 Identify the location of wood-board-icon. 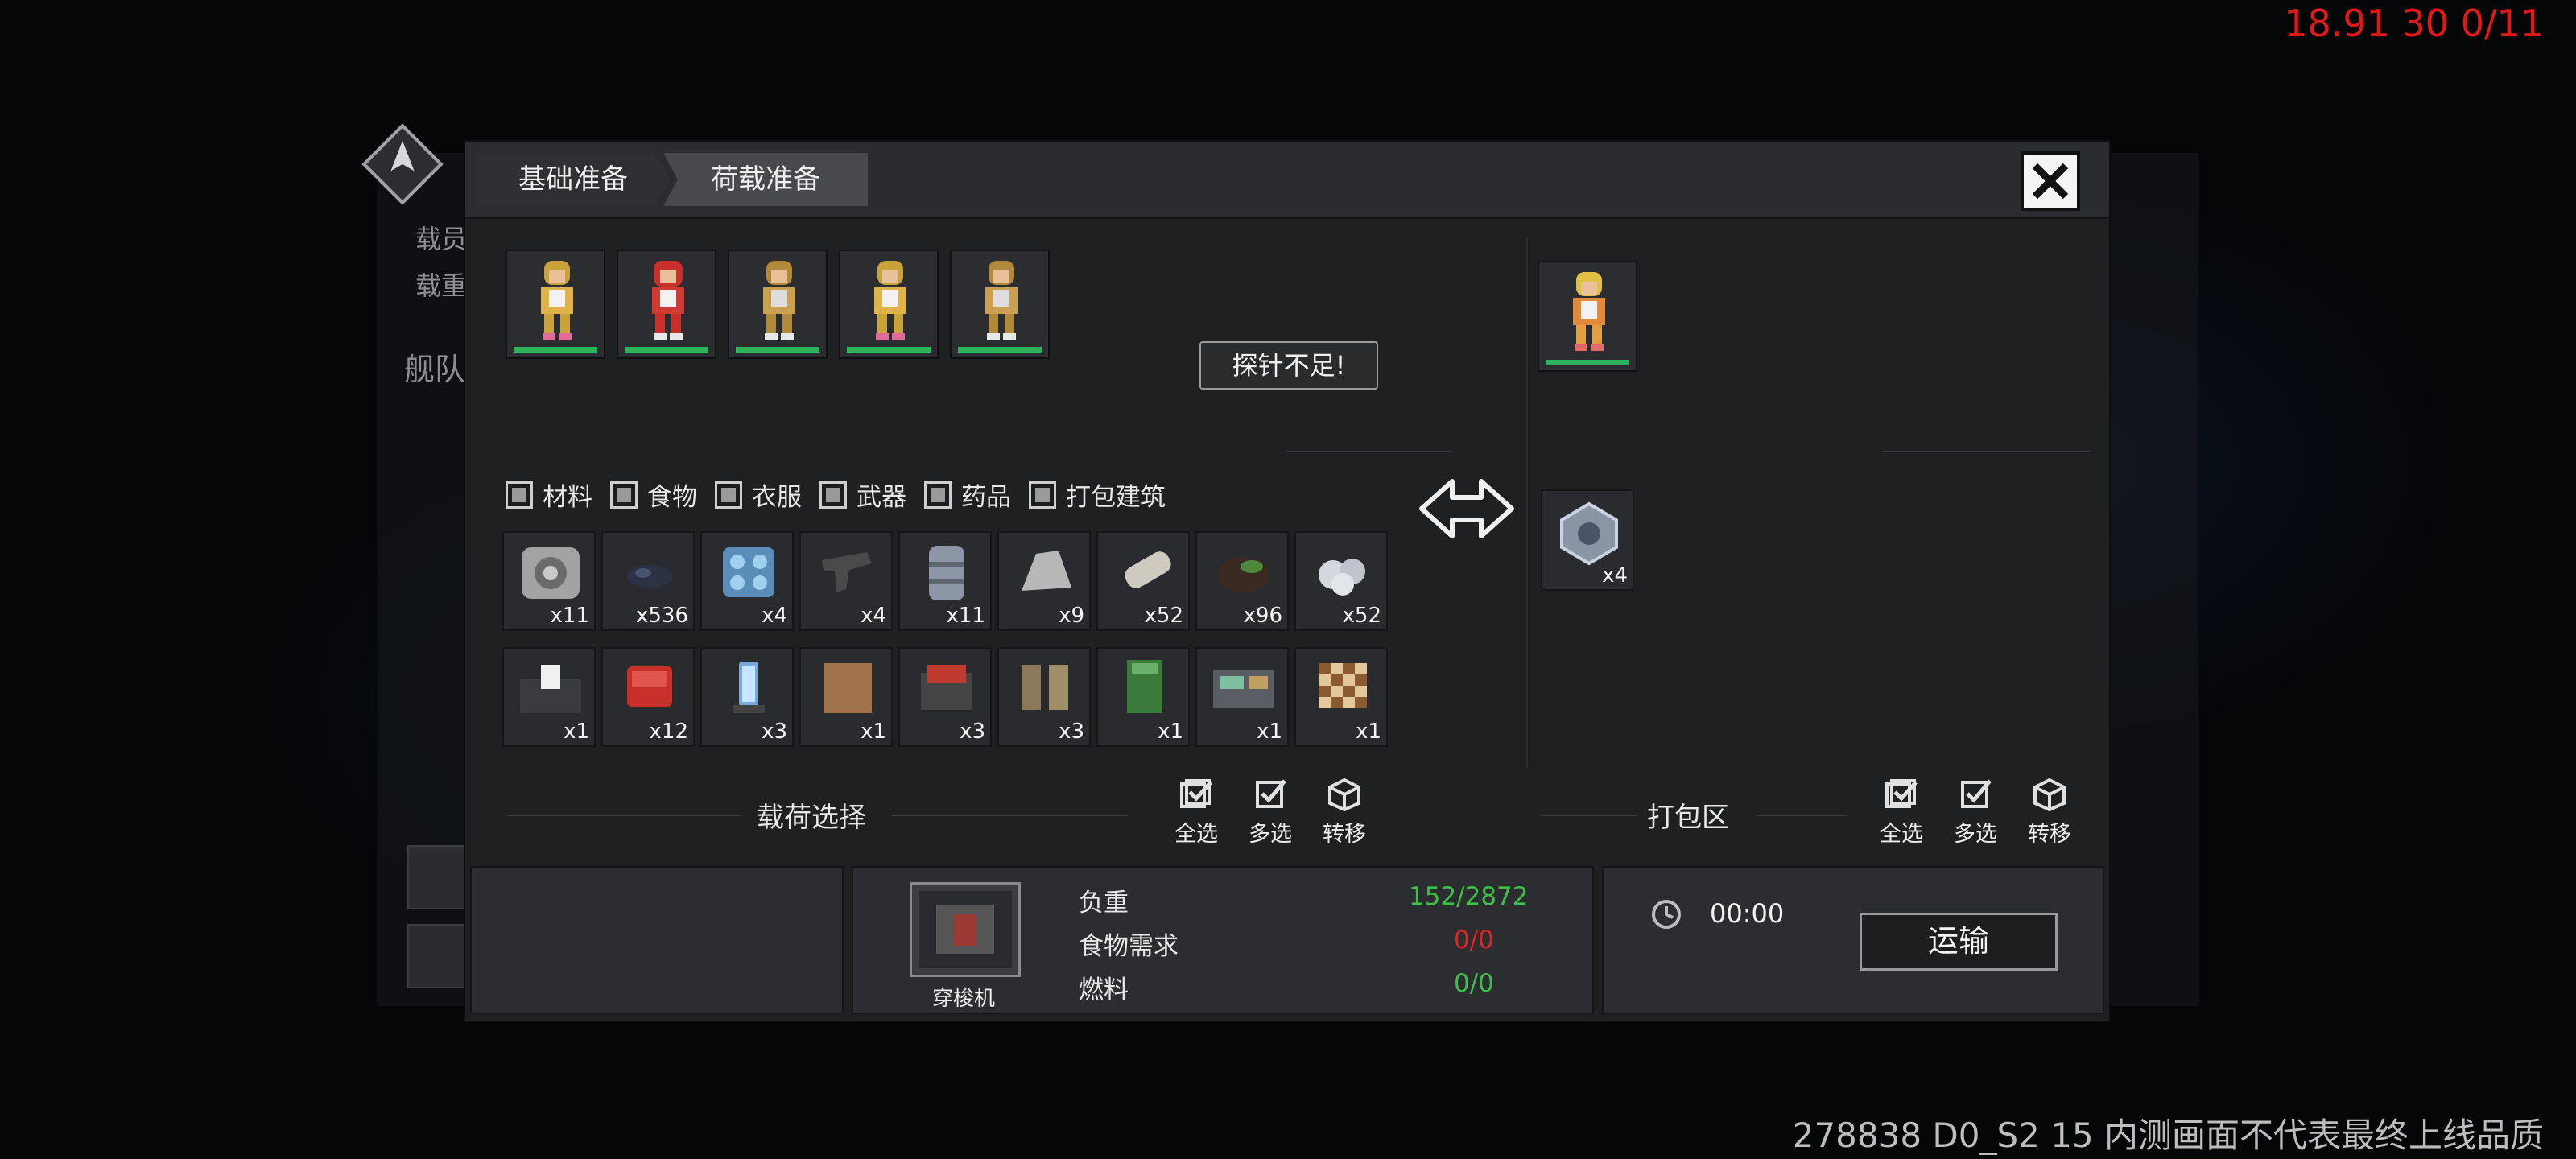
(848, 688).